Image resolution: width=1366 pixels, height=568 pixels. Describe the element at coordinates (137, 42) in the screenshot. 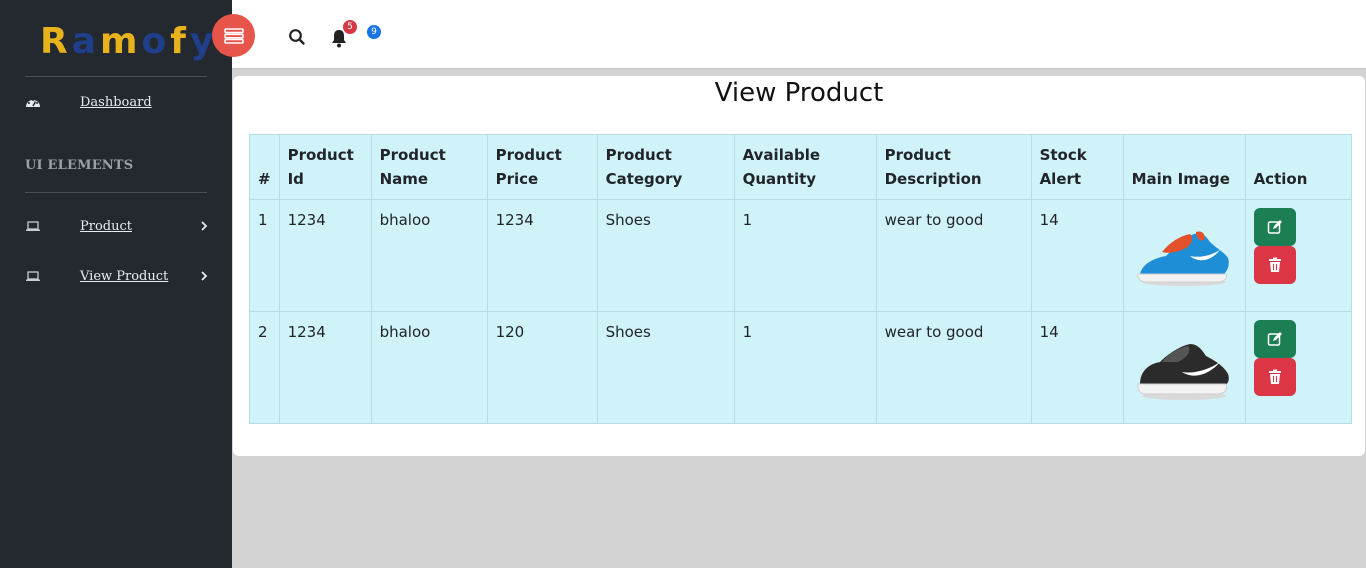

I see `brand-logo: Ramofyi` at that location.